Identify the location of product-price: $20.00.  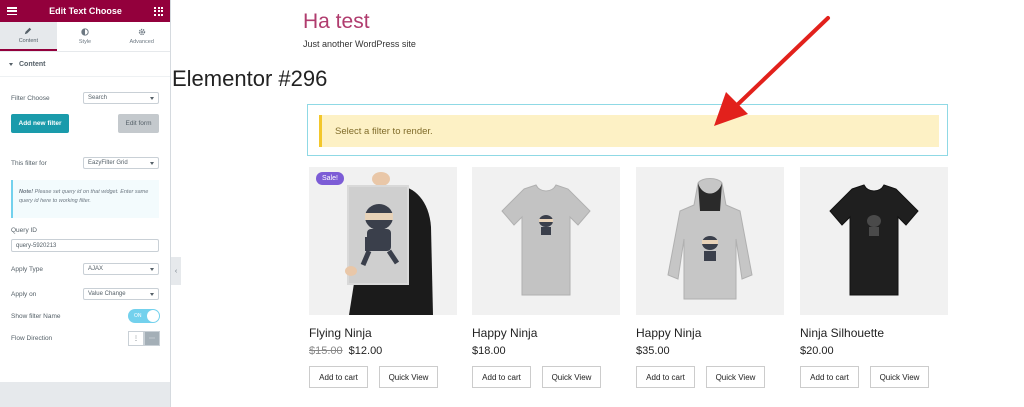
(874, 351).